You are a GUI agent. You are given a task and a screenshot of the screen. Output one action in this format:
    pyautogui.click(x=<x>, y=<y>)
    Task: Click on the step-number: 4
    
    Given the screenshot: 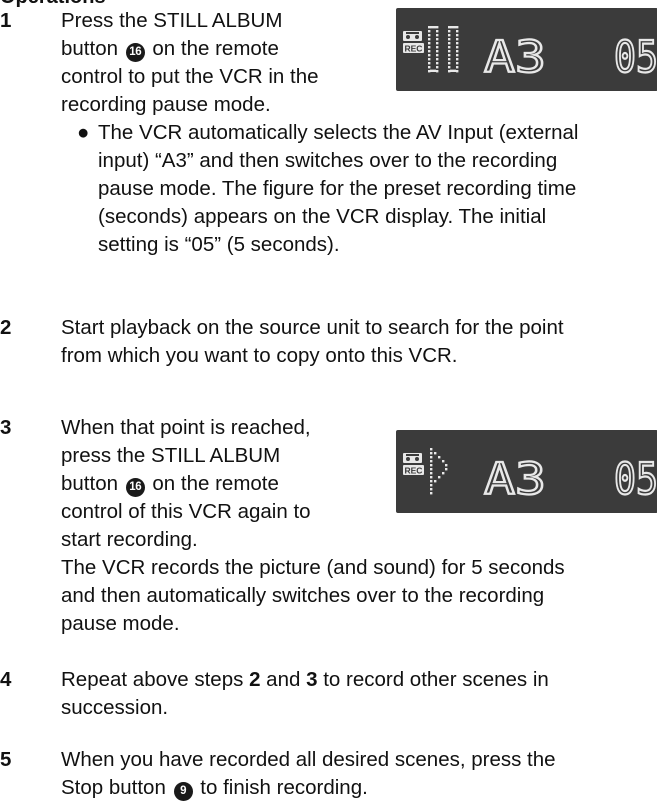 What is the action you would take?
    pyautogui.click(x=6, y=679)
    